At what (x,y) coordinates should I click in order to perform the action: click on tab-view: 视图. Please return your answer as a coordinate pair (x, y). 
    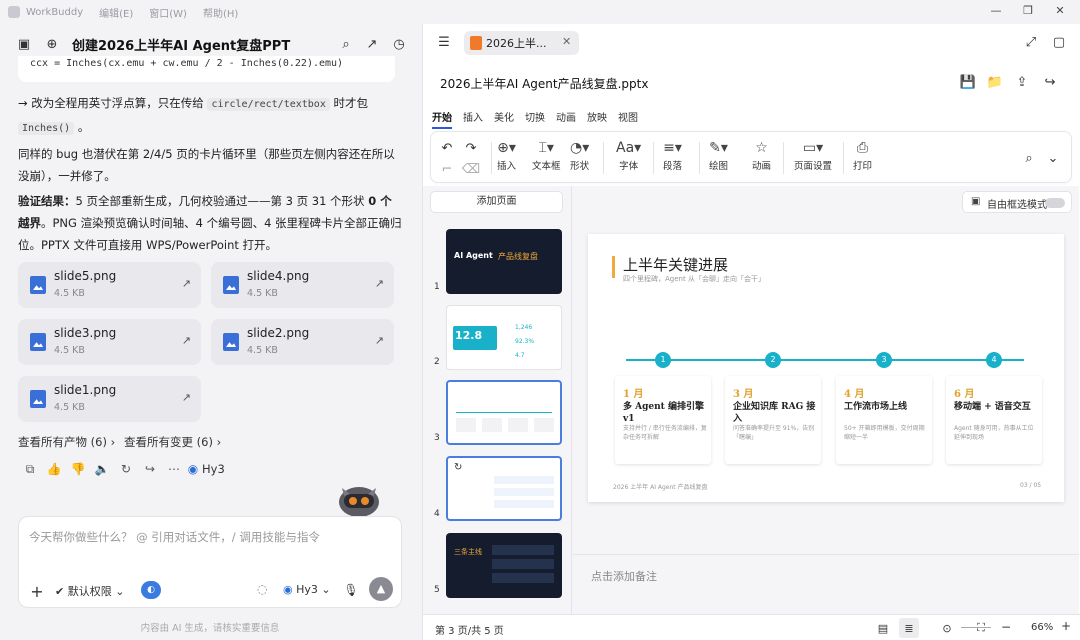
    Looking at the image, I should click on (628, 119).